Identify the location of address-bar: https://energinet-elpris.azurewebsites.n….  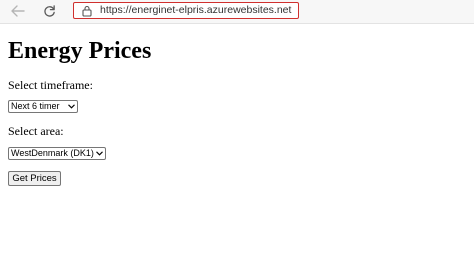
(186, 10).